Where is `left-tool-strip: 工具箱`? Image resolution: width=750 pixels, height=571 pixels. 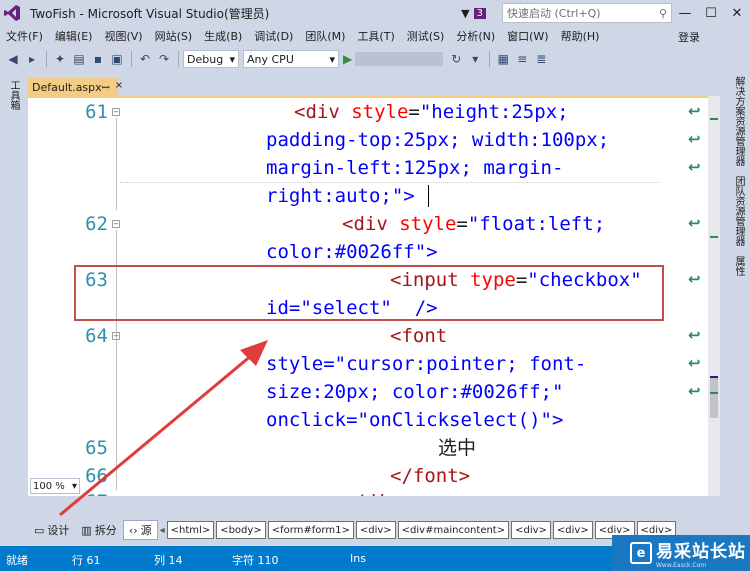
left-tool-strip: 工具箱 is located at coordinates (12, 311).